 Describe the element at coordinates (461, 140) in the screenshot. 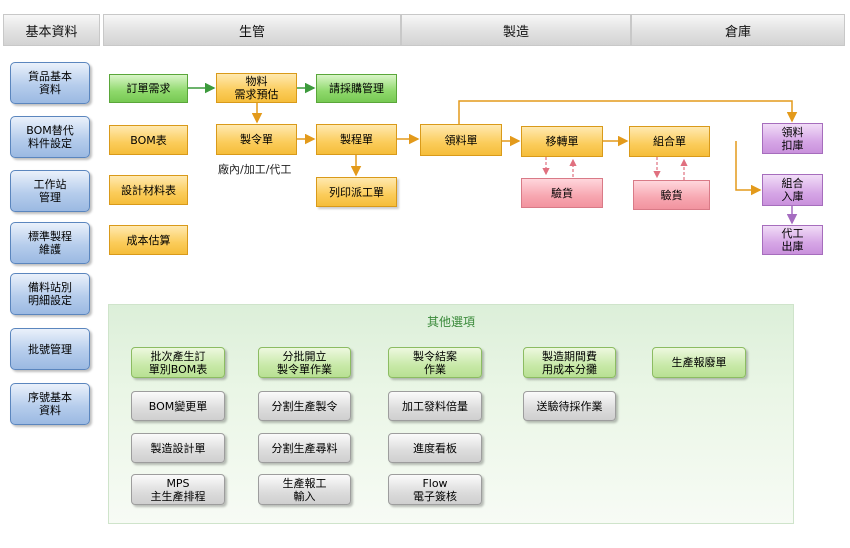

I see `material-issue-box: 領料單` at that location.